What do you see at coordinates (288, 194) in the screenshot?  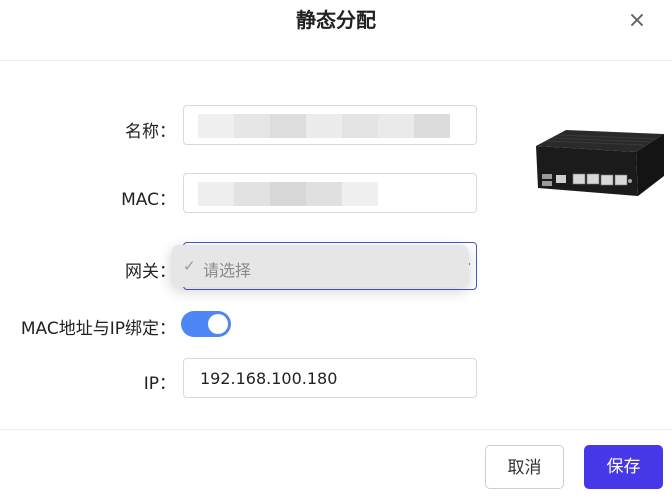 I see `mac-value-redacted` at bounding box center [288, 194].